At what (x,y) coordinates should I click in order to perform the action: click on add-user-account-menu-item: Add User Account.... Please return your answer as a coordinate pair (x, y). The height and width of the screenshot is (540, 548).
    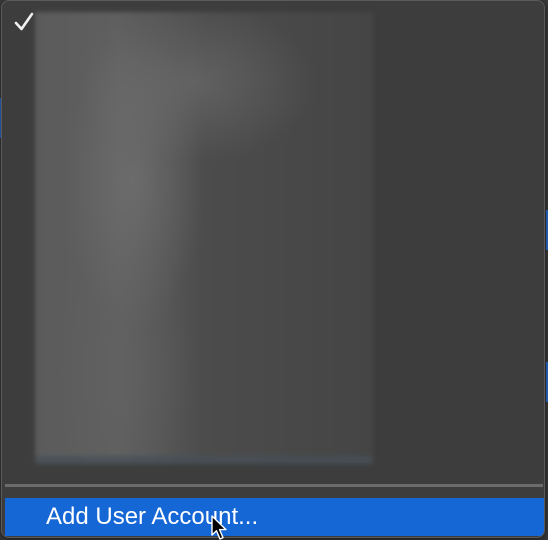
    Looking at the image, I should click on (274, 517).